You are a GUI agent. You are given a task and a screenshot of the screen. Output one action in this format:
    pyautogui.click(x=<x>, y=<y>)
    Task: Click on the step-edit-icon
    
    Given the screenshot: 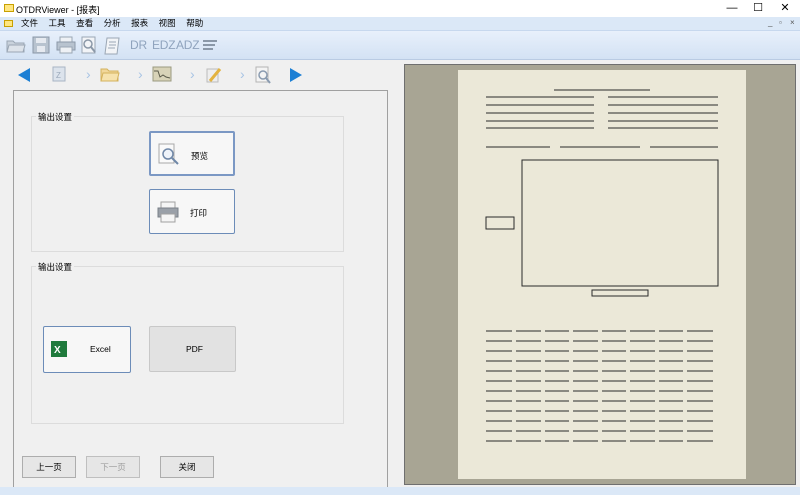 What is the action you would take?
    pyautogui.click(x=213, y=76)
    